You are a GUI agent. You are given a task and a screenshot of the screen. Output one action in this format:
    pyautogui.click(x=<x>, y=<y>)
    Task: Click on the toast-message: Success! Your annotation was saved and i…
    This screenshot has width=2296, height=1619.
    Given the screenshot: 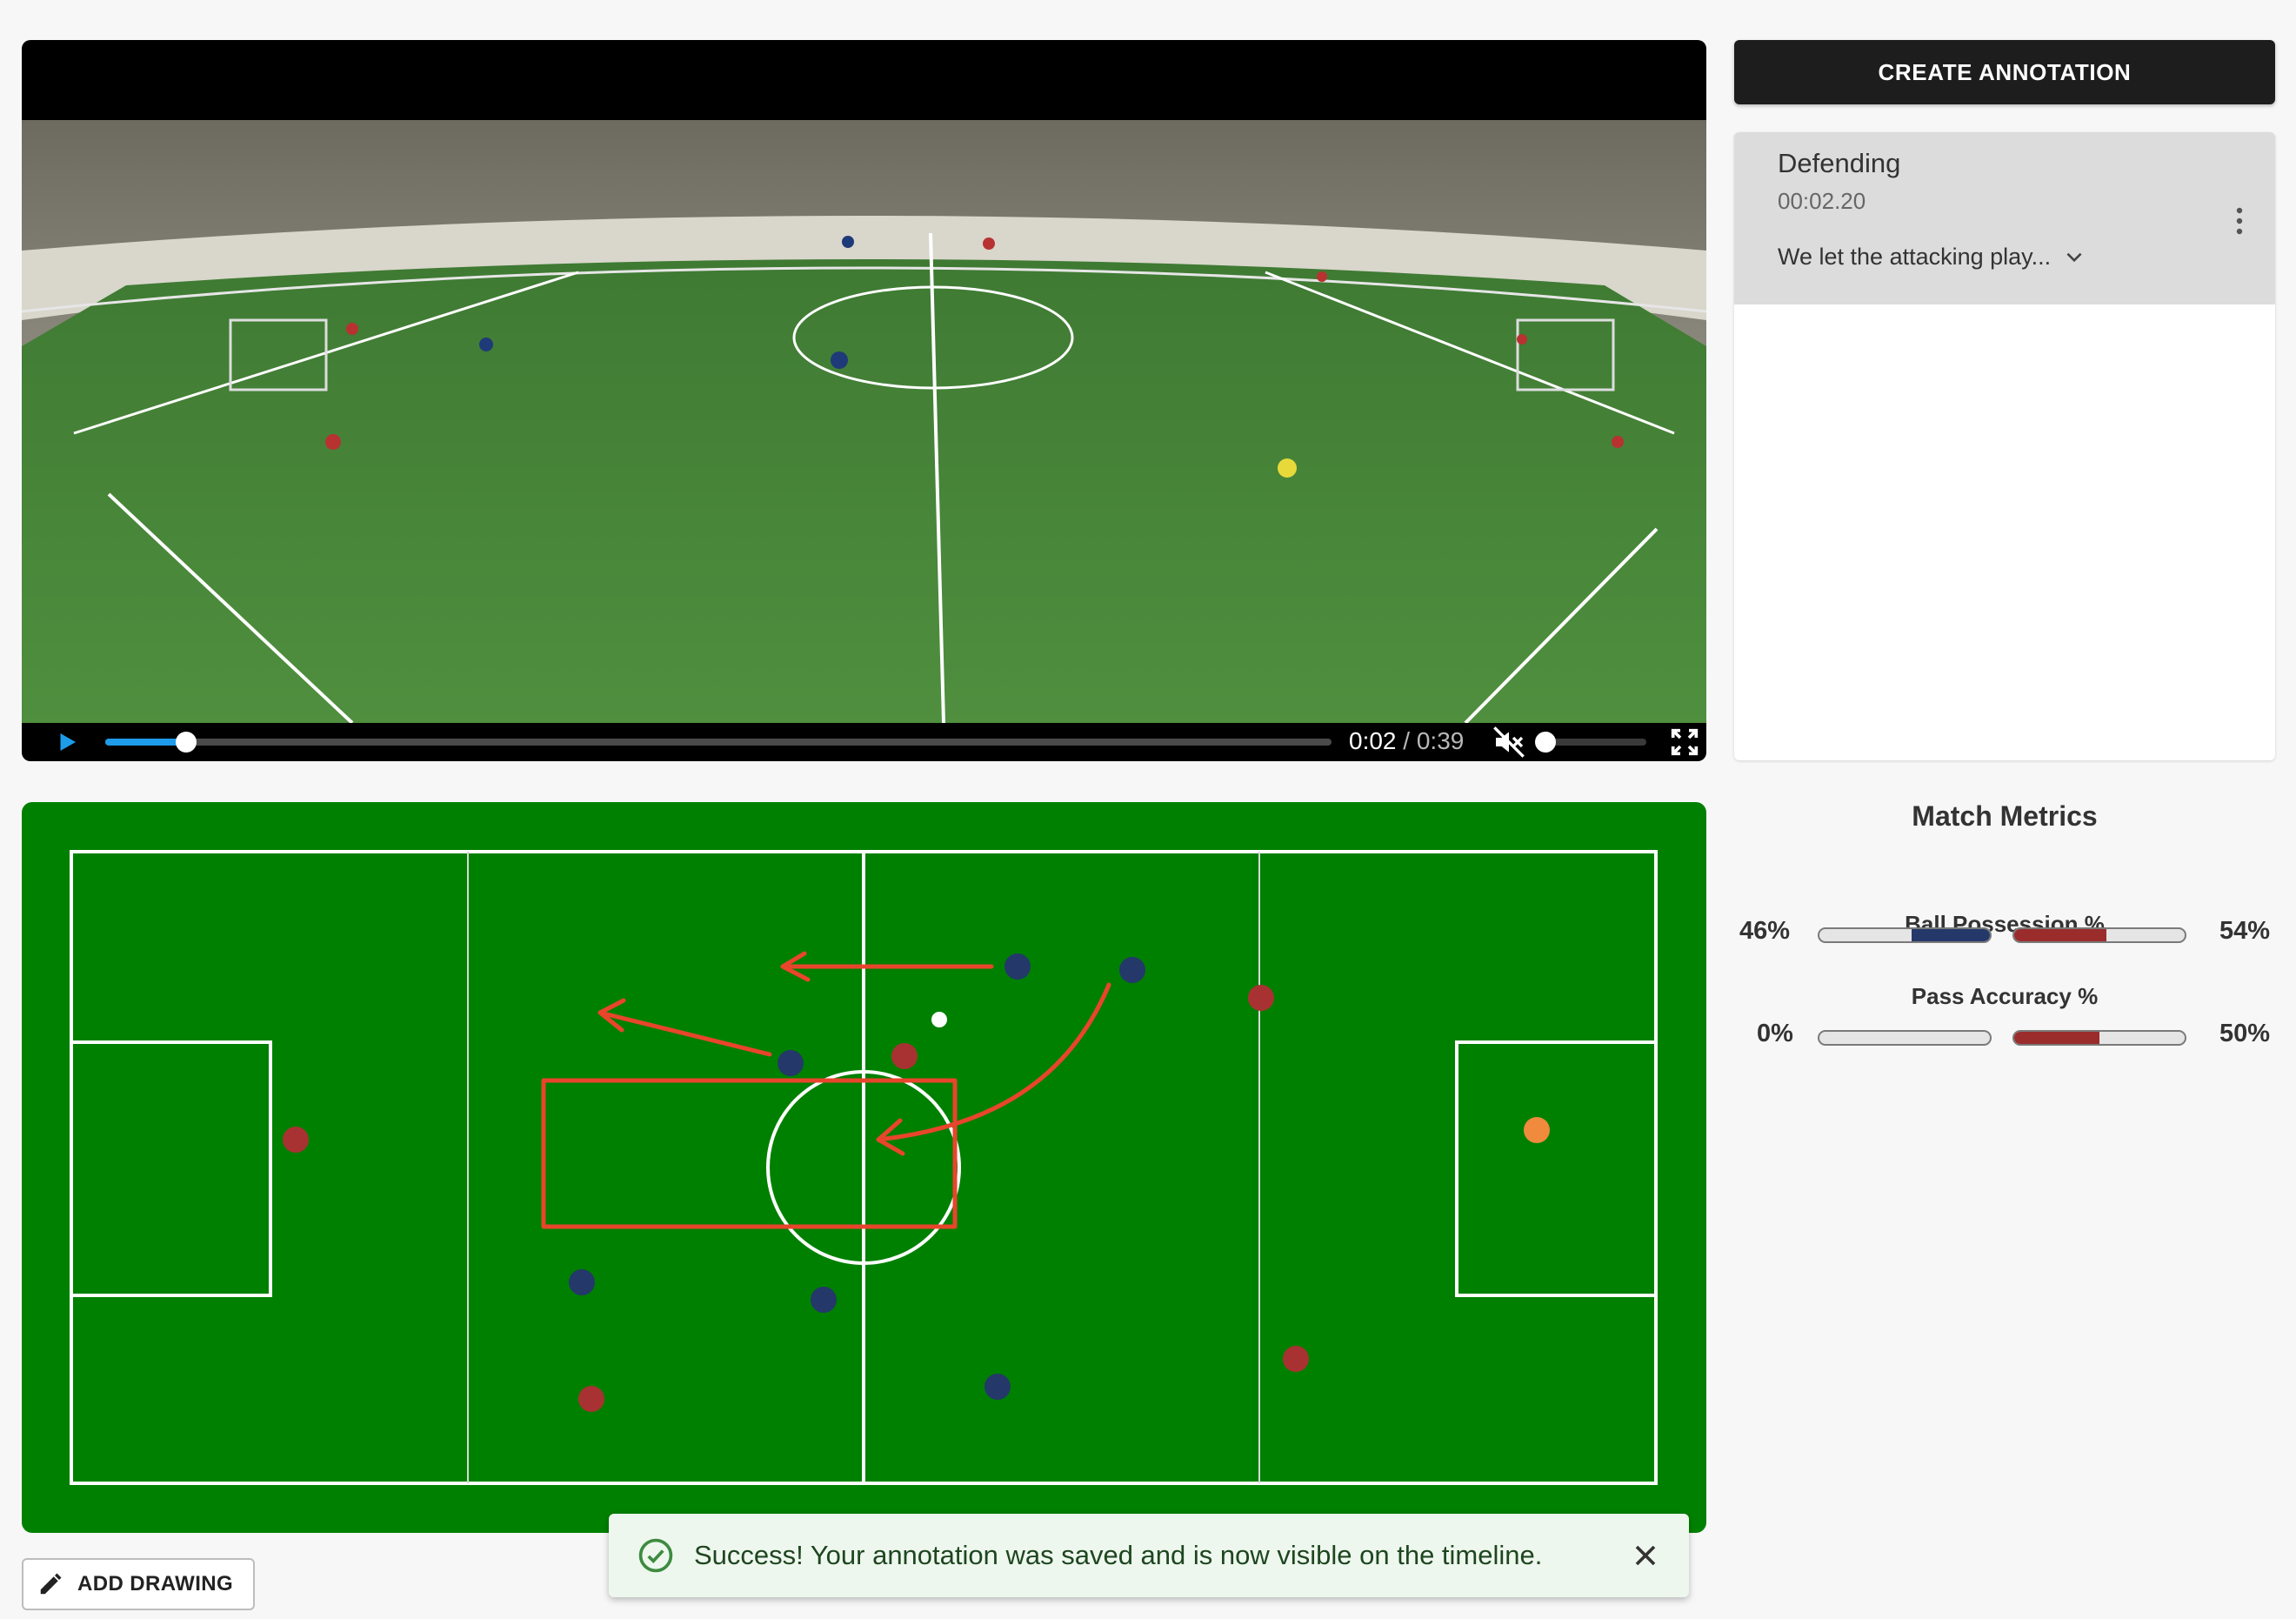 What is the action you would take?
    pyautogui.click(x=1119, y=1555)
    